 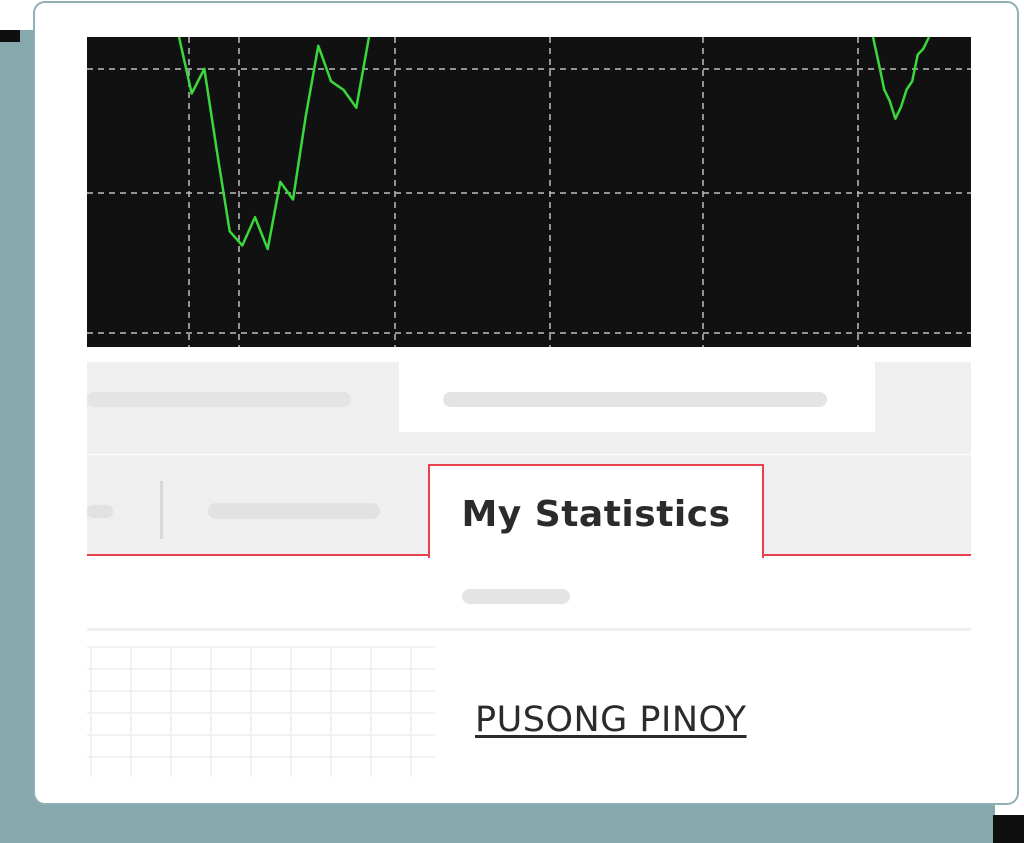 I want to click on tab-my-statistics: My Statistics, so click(x=596, y=511).